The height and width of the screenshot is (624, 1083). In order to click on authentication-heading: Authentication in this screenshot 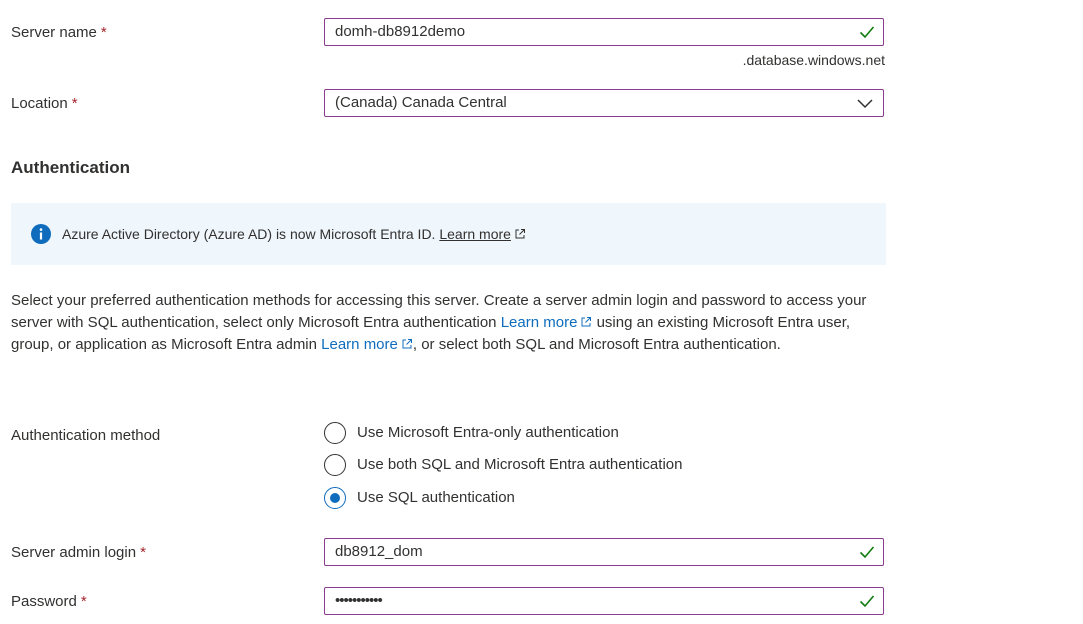, I will do `click(70, 167)`.